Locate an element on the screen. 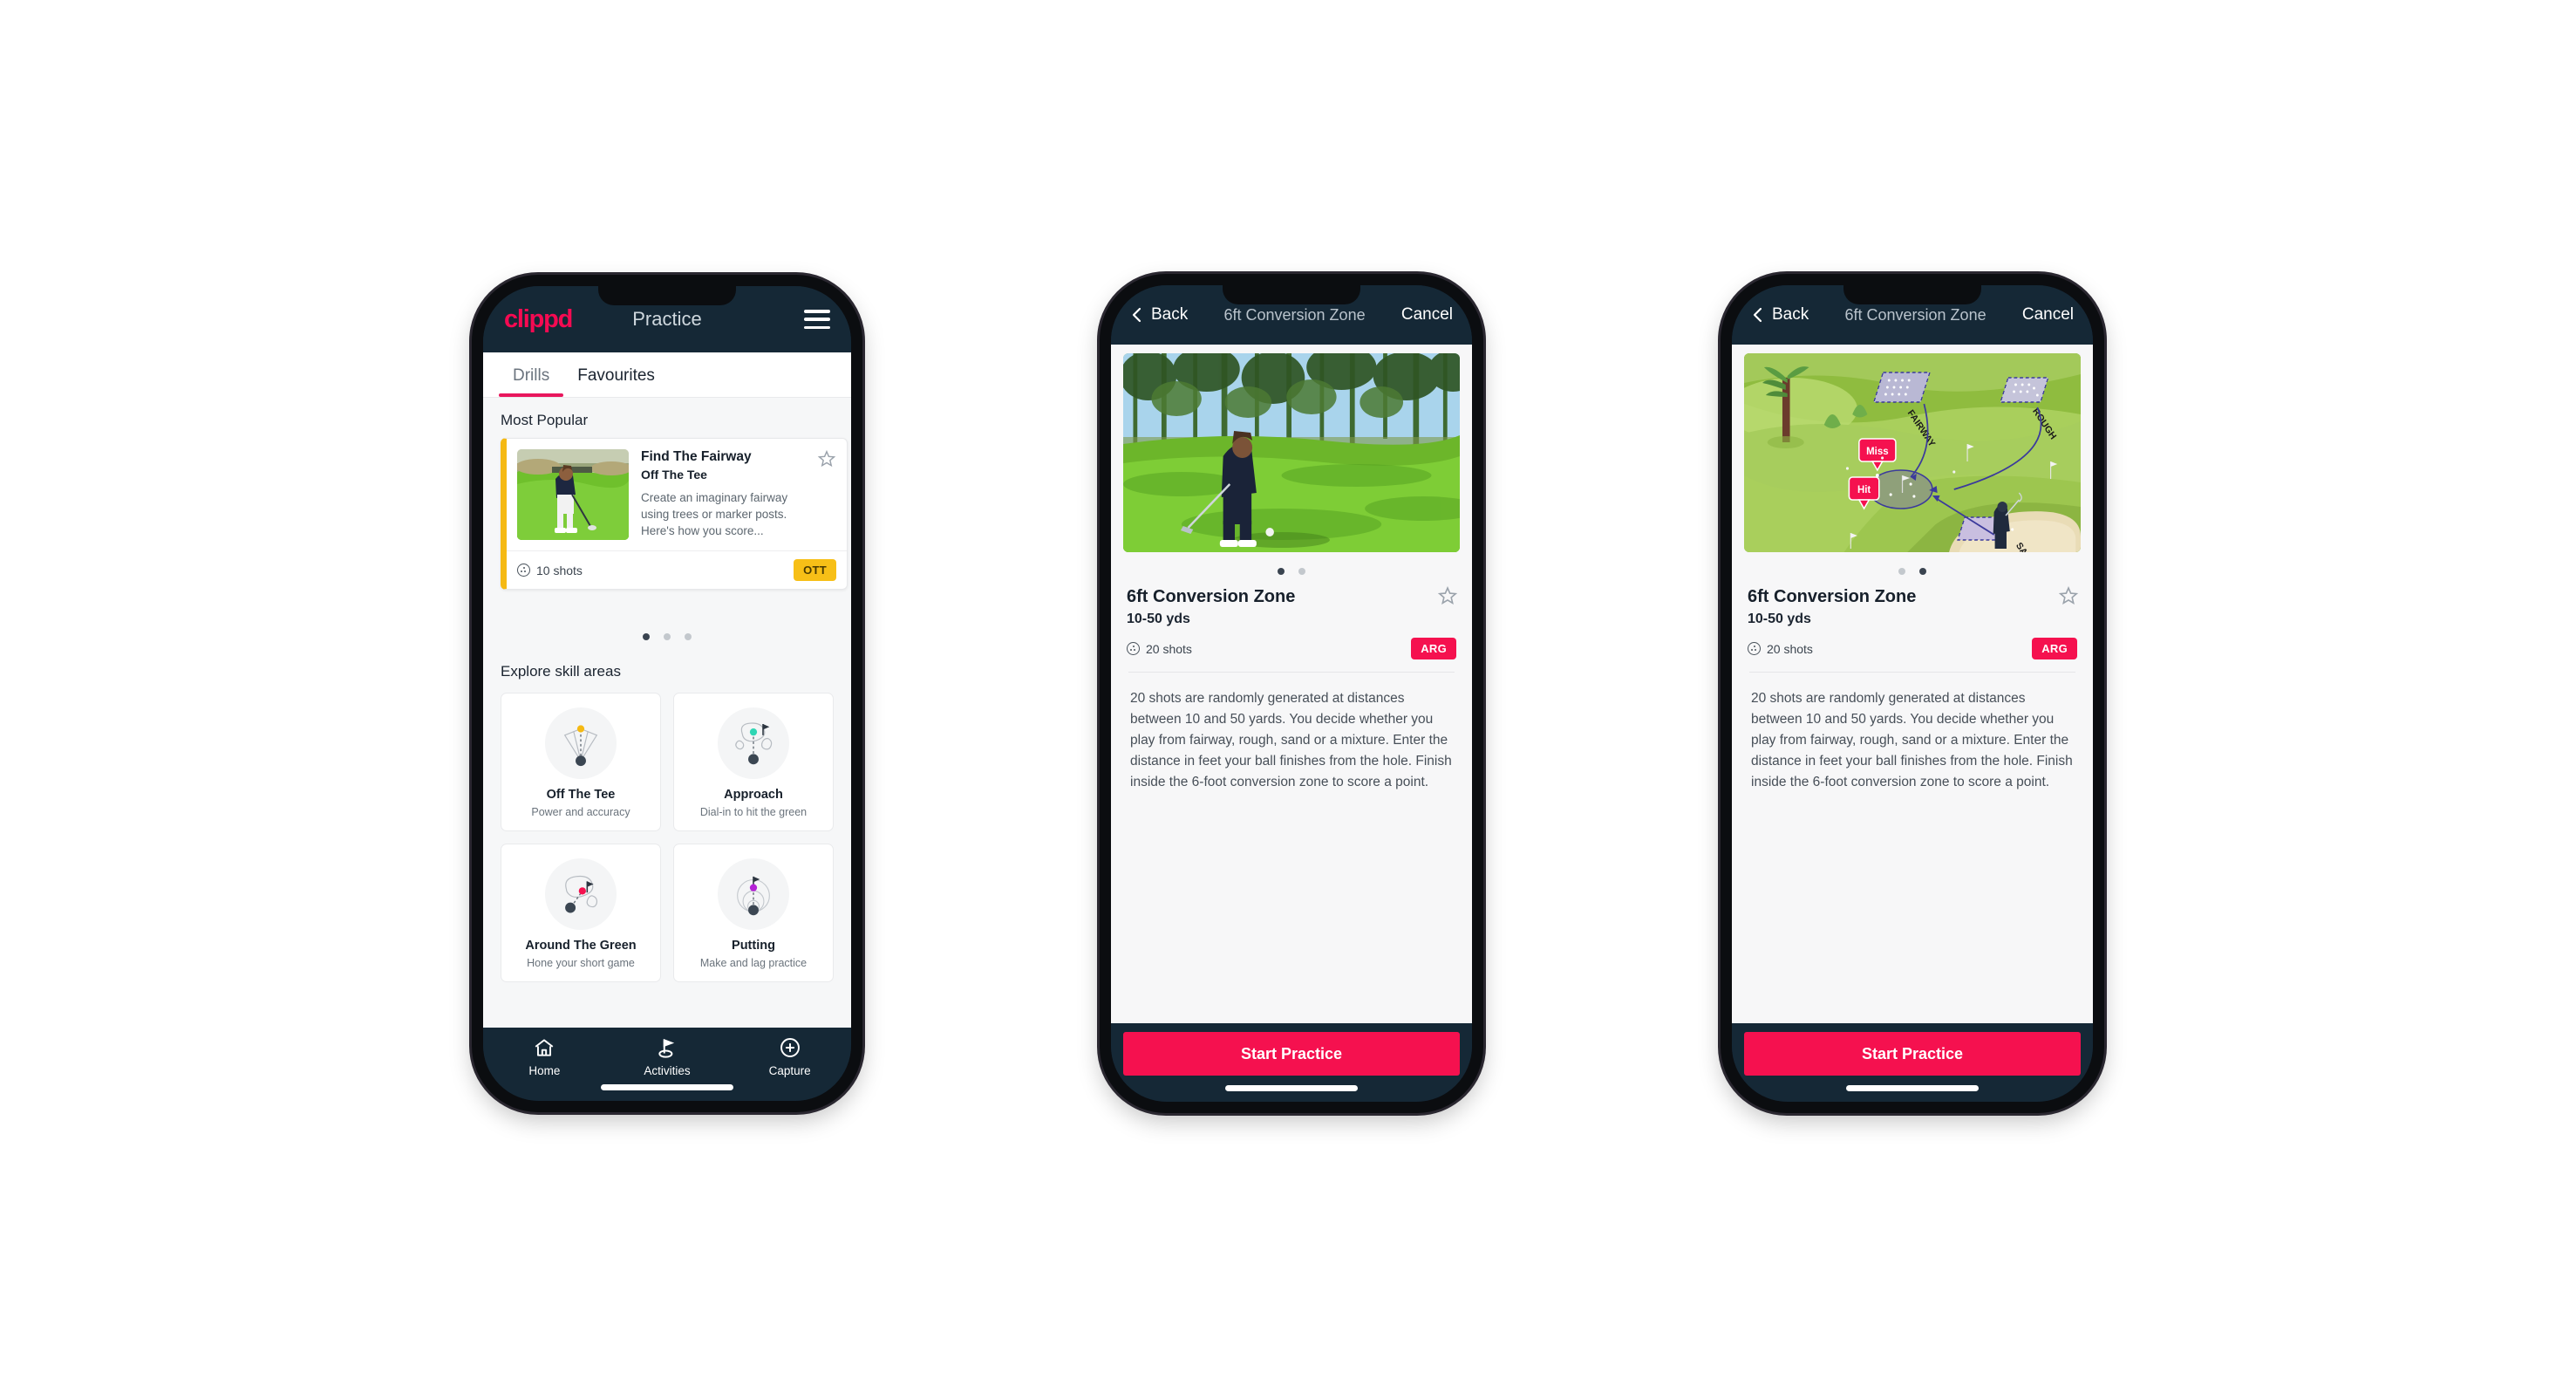 Image resolution: width=2576 pixels, height=1387 pixels. miss-label: Miss is located at coordinates (1878, 452).